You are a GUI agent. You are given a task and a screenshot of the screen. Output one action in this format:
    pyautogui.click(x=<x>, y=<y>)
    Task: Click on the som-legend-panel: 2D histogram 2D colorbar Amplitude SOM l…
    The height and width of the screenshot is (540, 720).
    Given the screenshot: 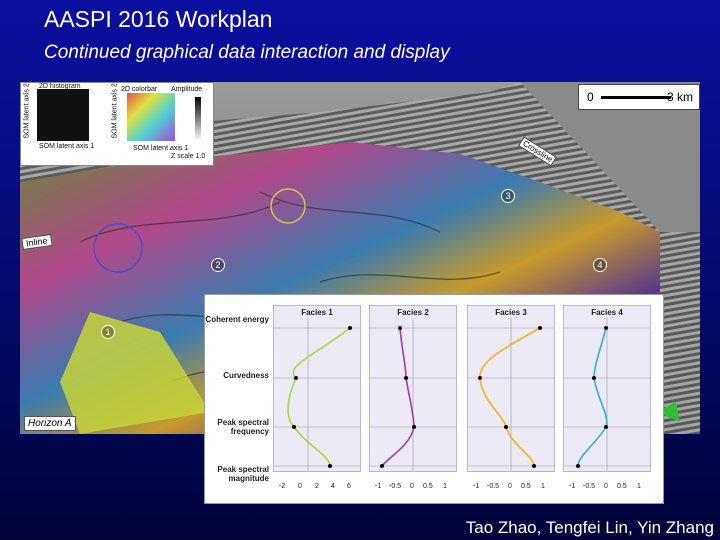 What is the action you would take?
    pyautogui.click(x=117, y=124)
    